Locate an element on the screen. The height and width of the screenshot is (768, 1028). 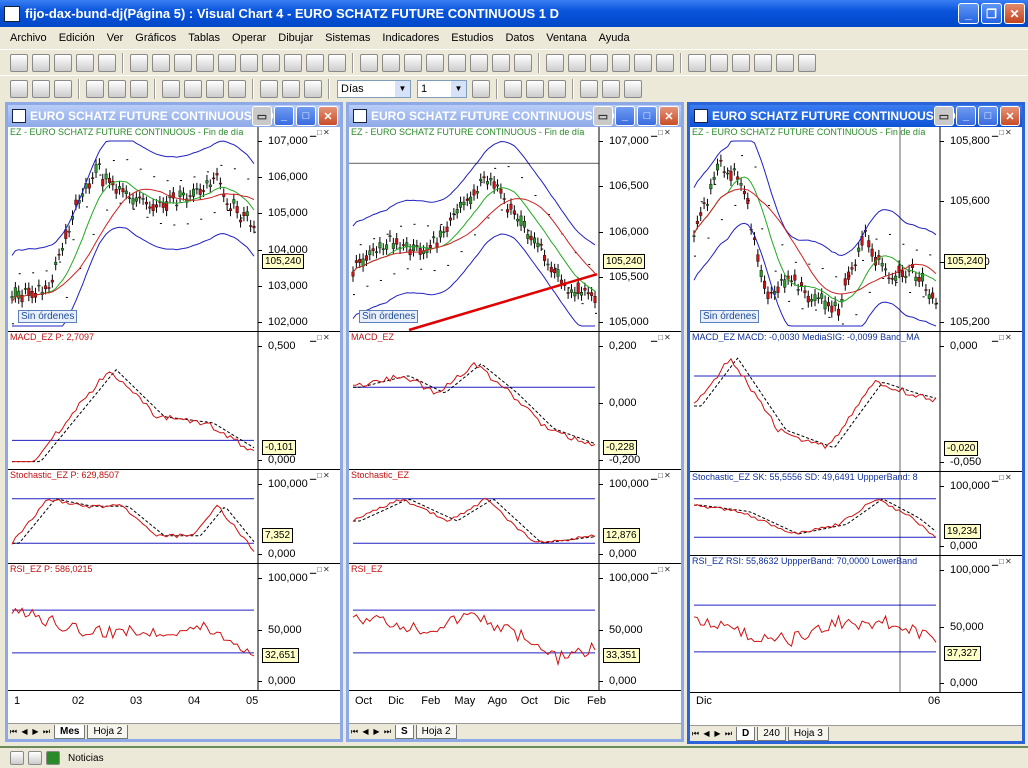
sheet-tab: Hoja 3 is located at coordinates (808, 733).